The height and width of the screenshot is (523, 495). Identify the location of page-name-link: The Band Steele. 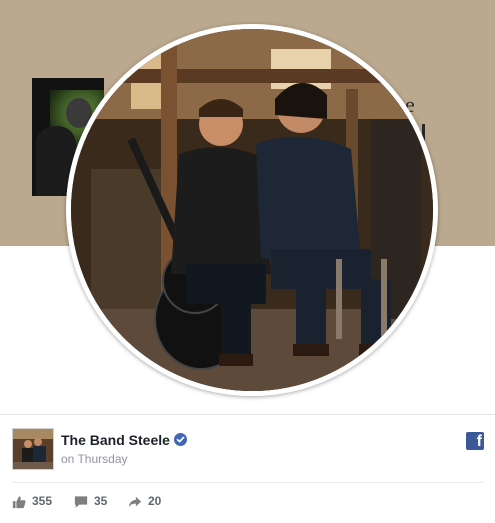
(115, 440).